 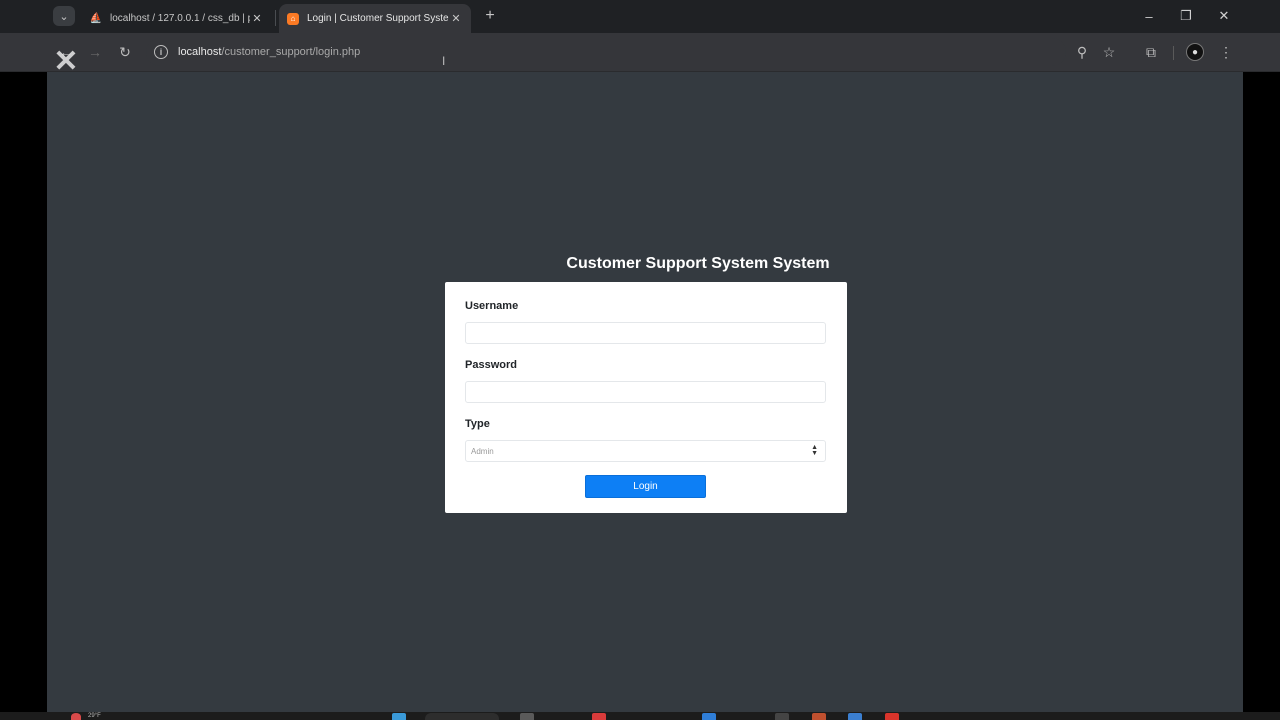 I want to click on tab-search-chevron-icon: ⌄, so click(x=64, y=16).